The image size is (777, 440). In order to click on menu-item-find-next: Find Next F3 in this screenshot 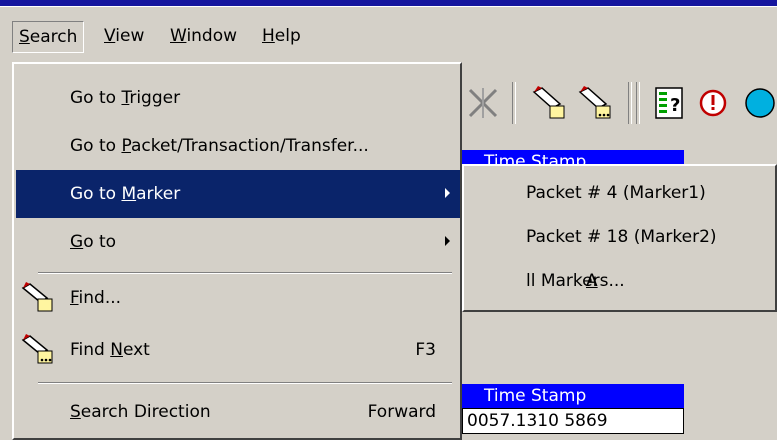, I will do `click(238, 350)`.